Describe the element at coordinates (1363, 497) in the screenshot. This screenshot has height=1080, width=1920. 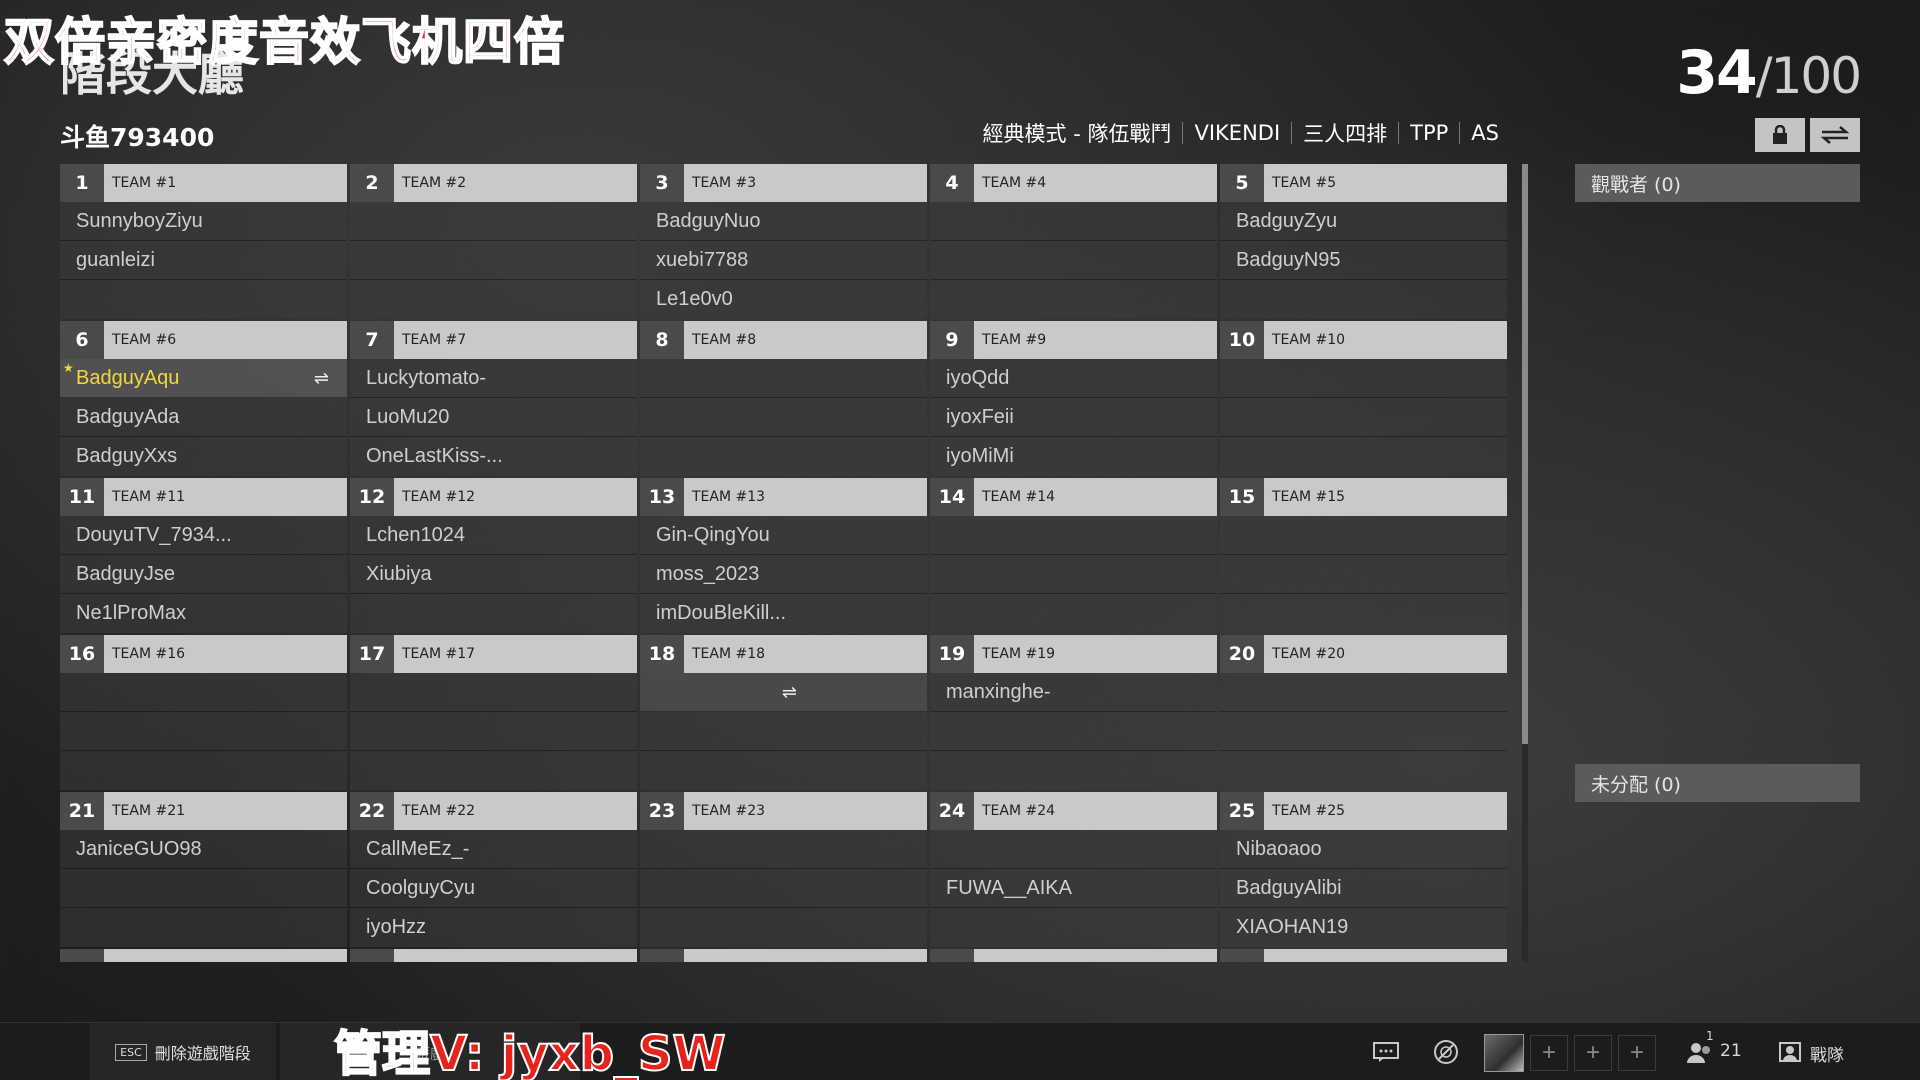
I see `team-header: 15 TEAM #15` at that location.